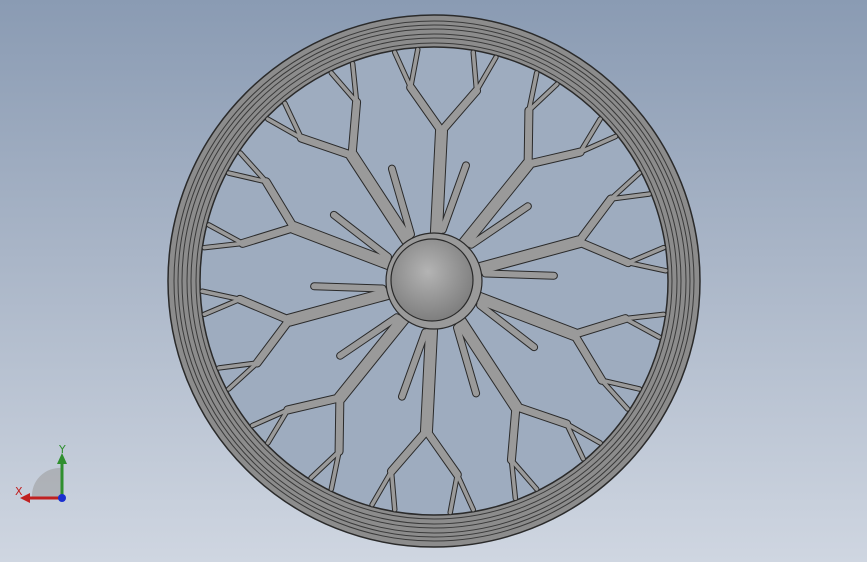 This screenshot has height=562, width=867. Describe the element at coordinates (62, 498) in the screenshot. I see `z-axis-dot-icon` at that location.